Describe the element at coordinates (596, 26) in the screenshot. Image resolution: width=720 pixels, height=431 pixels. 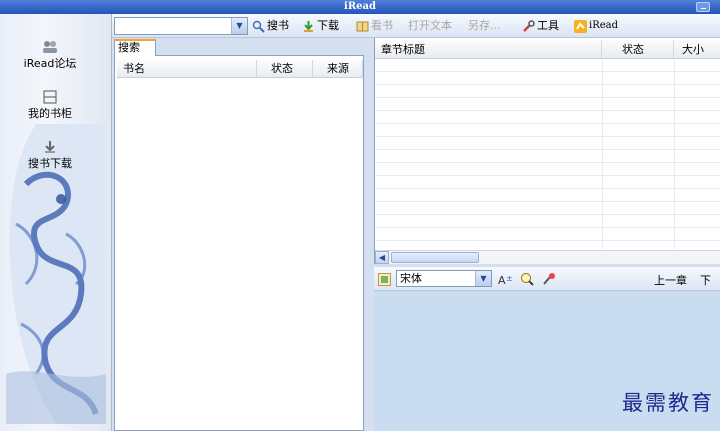
I see `iread-button: iRead` at that location.